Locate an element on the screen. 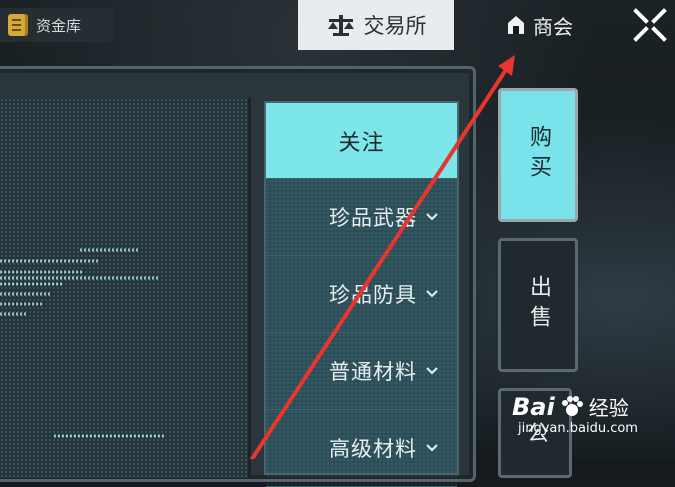  tab-guild: 商会 is located at coordinates (540, 25).